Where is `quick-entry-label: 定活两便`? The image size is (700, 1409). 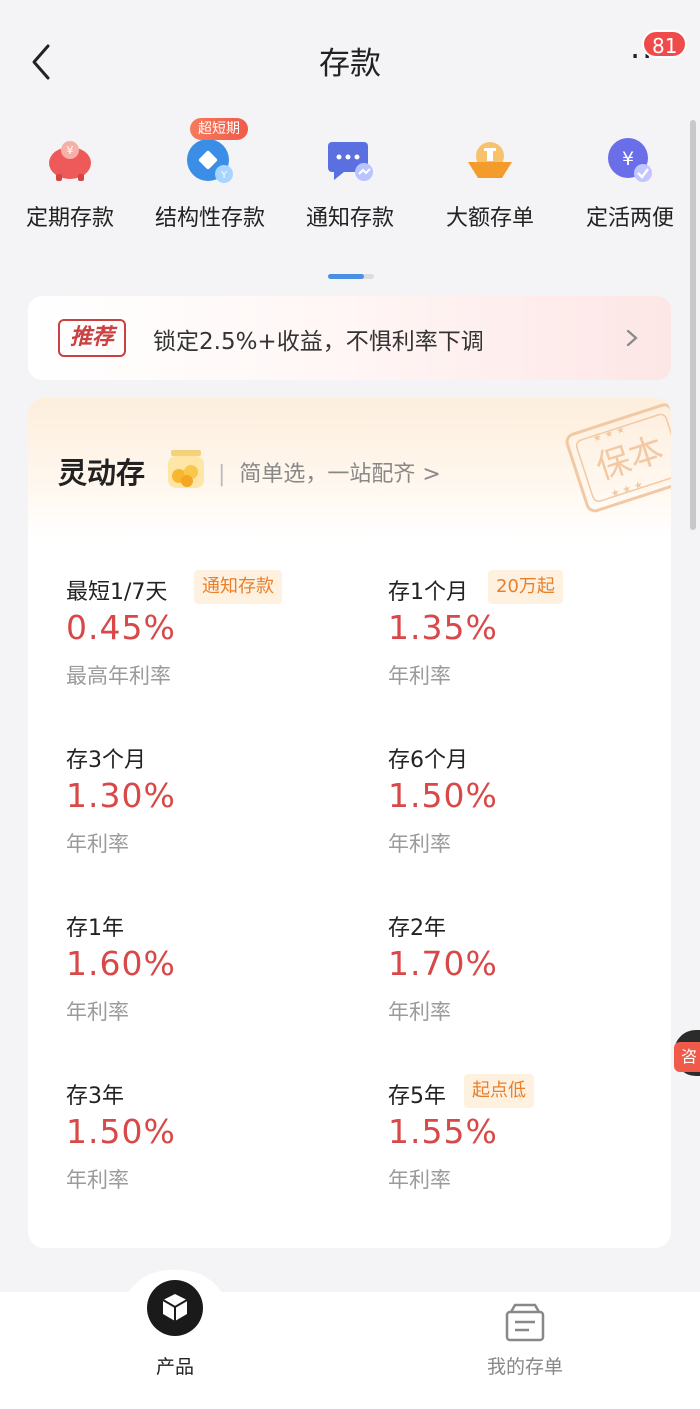 quick-entry-label: 定活两便 is located at coordinates (629, 218).